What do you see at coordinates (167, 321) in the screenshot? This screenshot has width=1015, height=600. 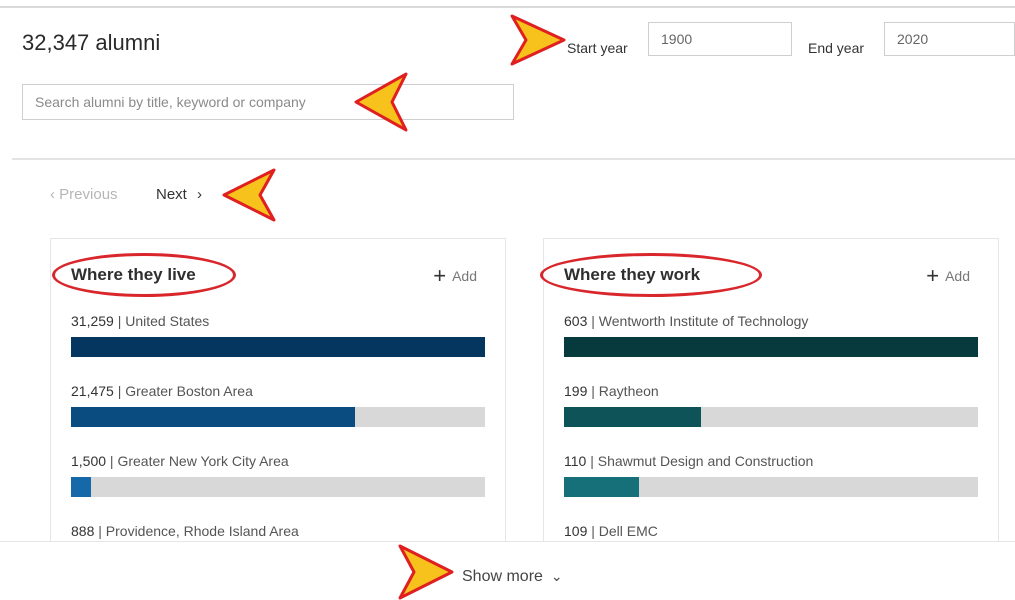 I see `stat-label: United States` at bounding box center [167, 321].